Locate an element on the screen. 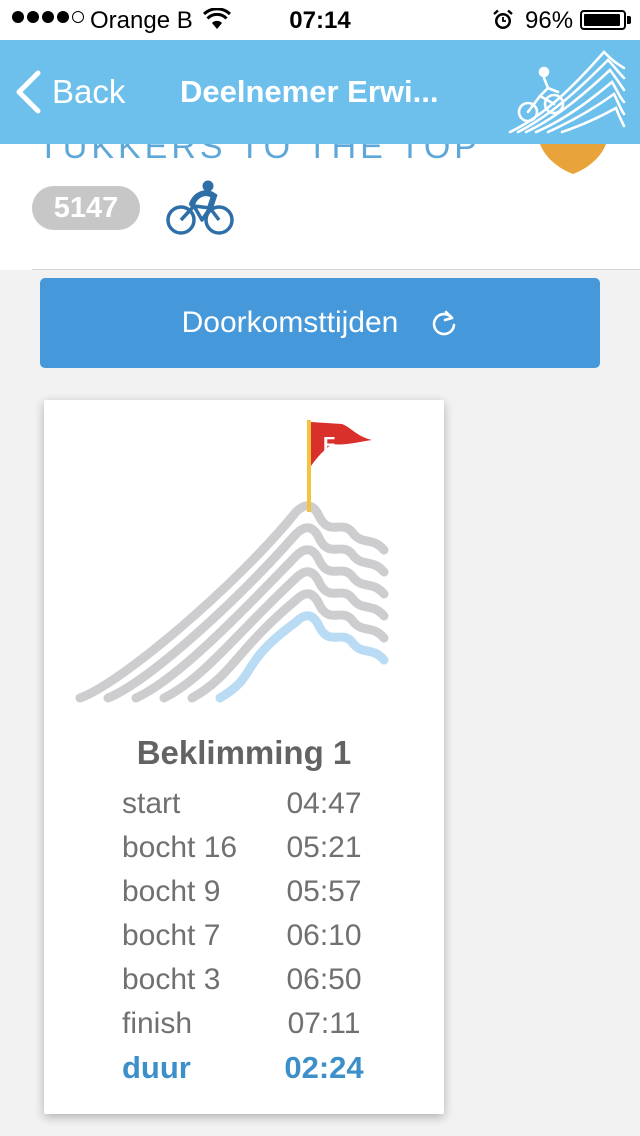  mountain-progress-illustration: F is located at coordinates (232, 561).